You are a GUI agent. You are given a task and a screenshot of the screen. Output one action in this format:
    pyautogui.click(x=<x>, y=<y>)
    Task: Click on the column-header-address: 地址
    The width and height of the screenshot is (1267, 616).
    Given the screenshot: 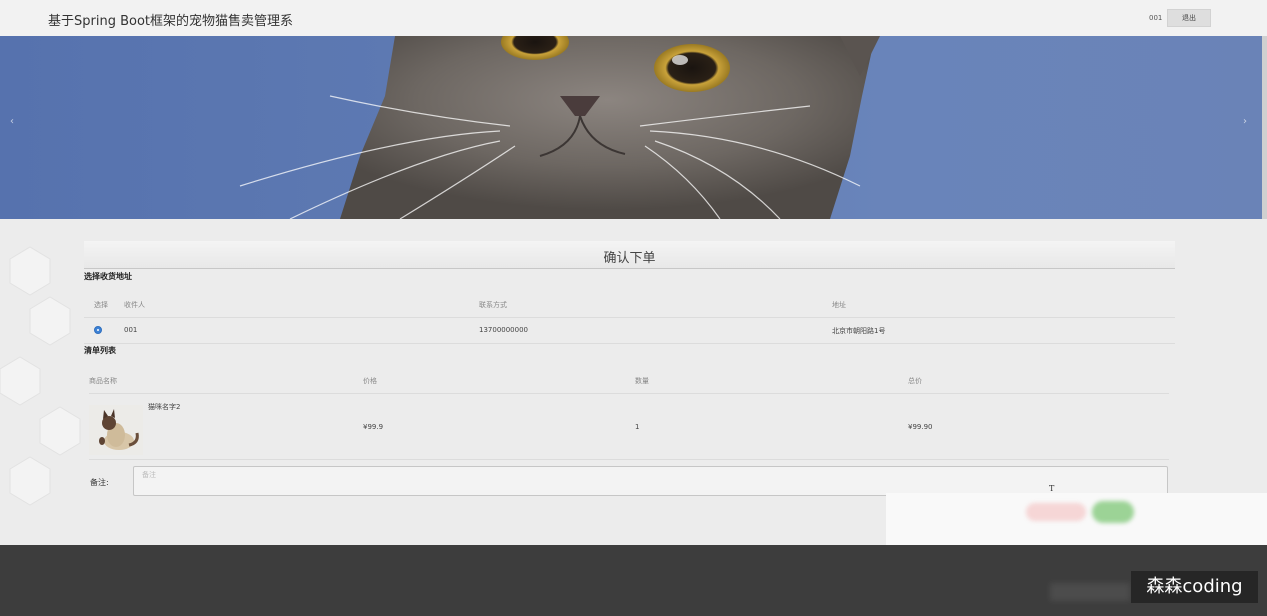 What is the action you would take?
    pyautogui.click(x=839, y=305)
    